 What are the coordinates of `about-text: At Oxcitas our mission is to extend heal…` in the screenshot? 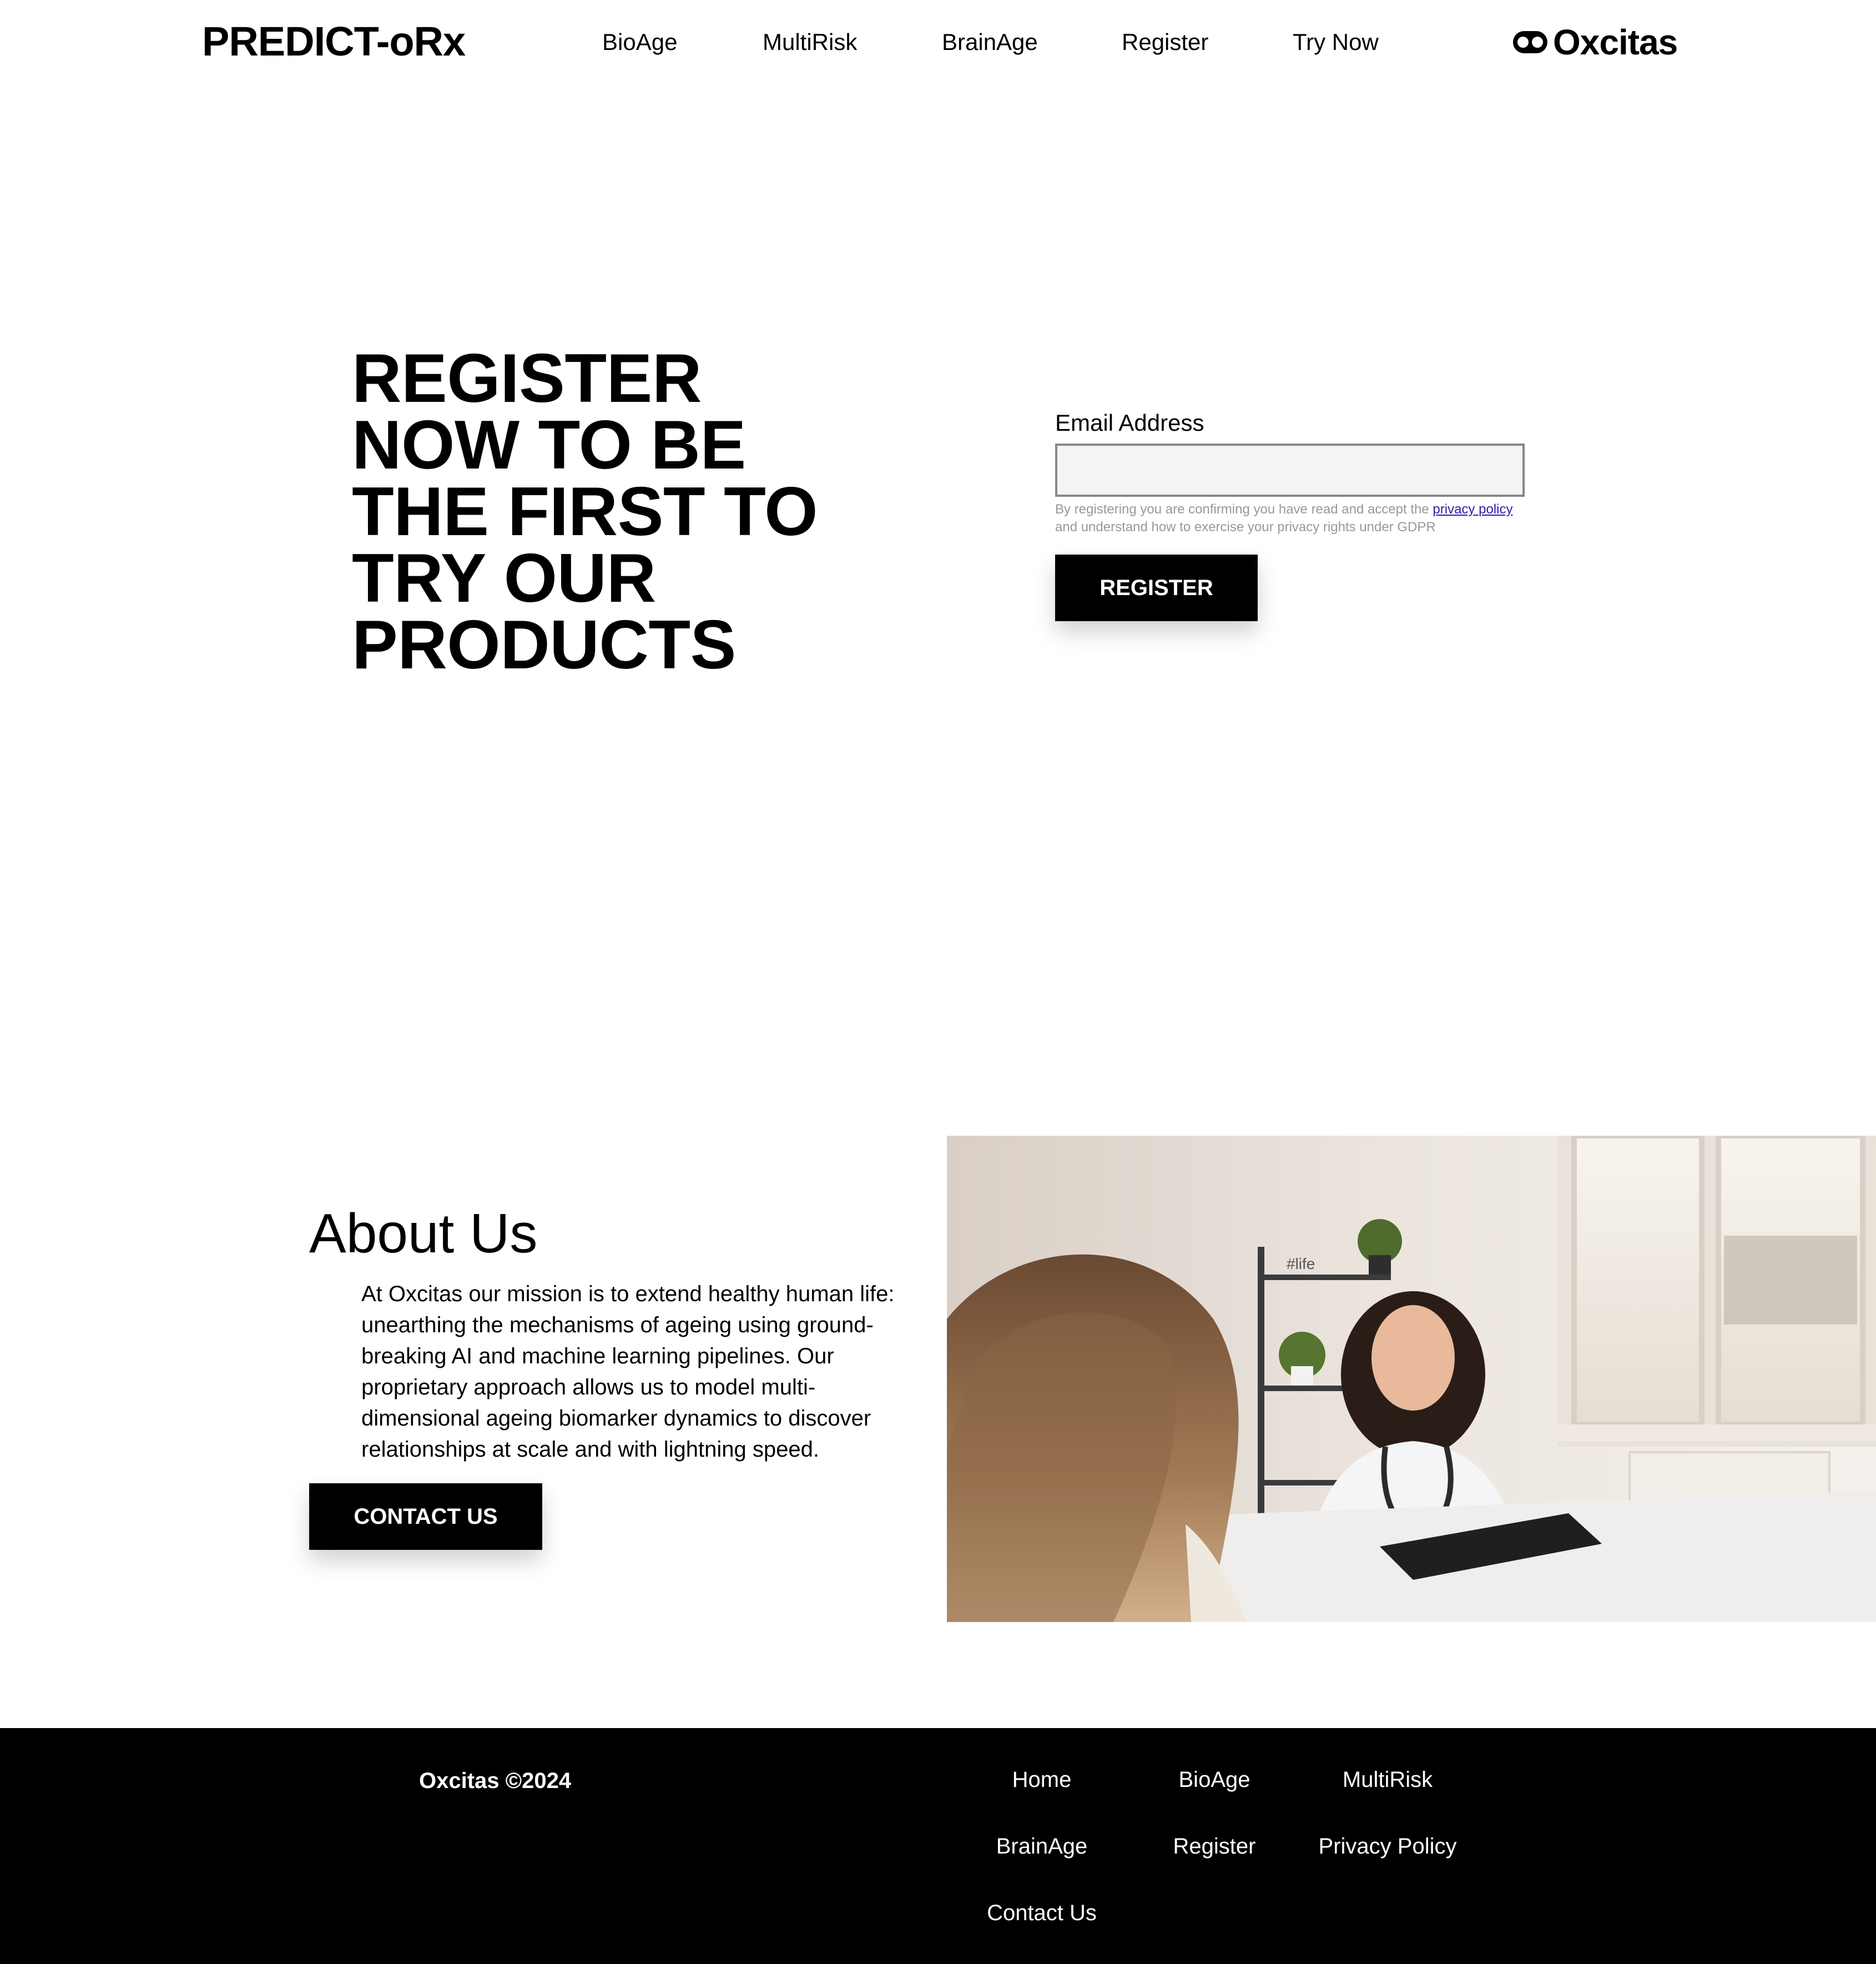 It's located at (628, 1372).